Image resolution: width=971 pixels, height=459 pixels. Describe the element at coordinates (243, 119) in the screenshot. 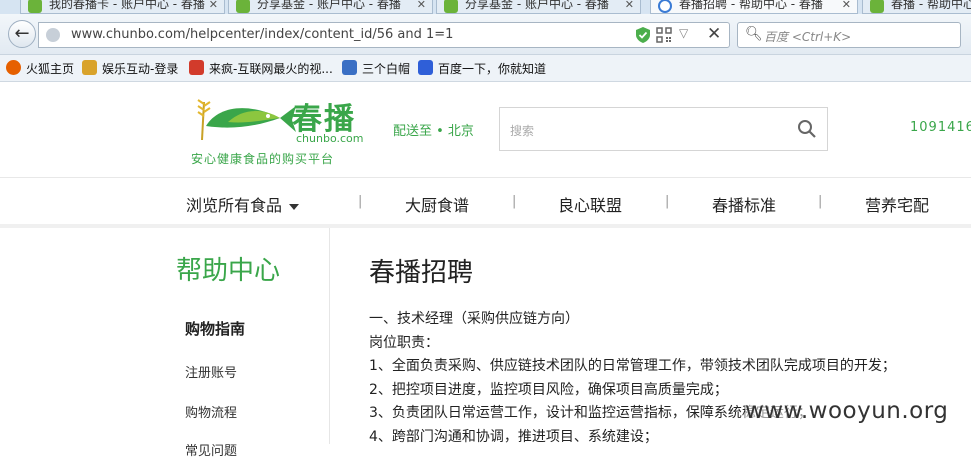

I see `fish-logo-icon` at that location.